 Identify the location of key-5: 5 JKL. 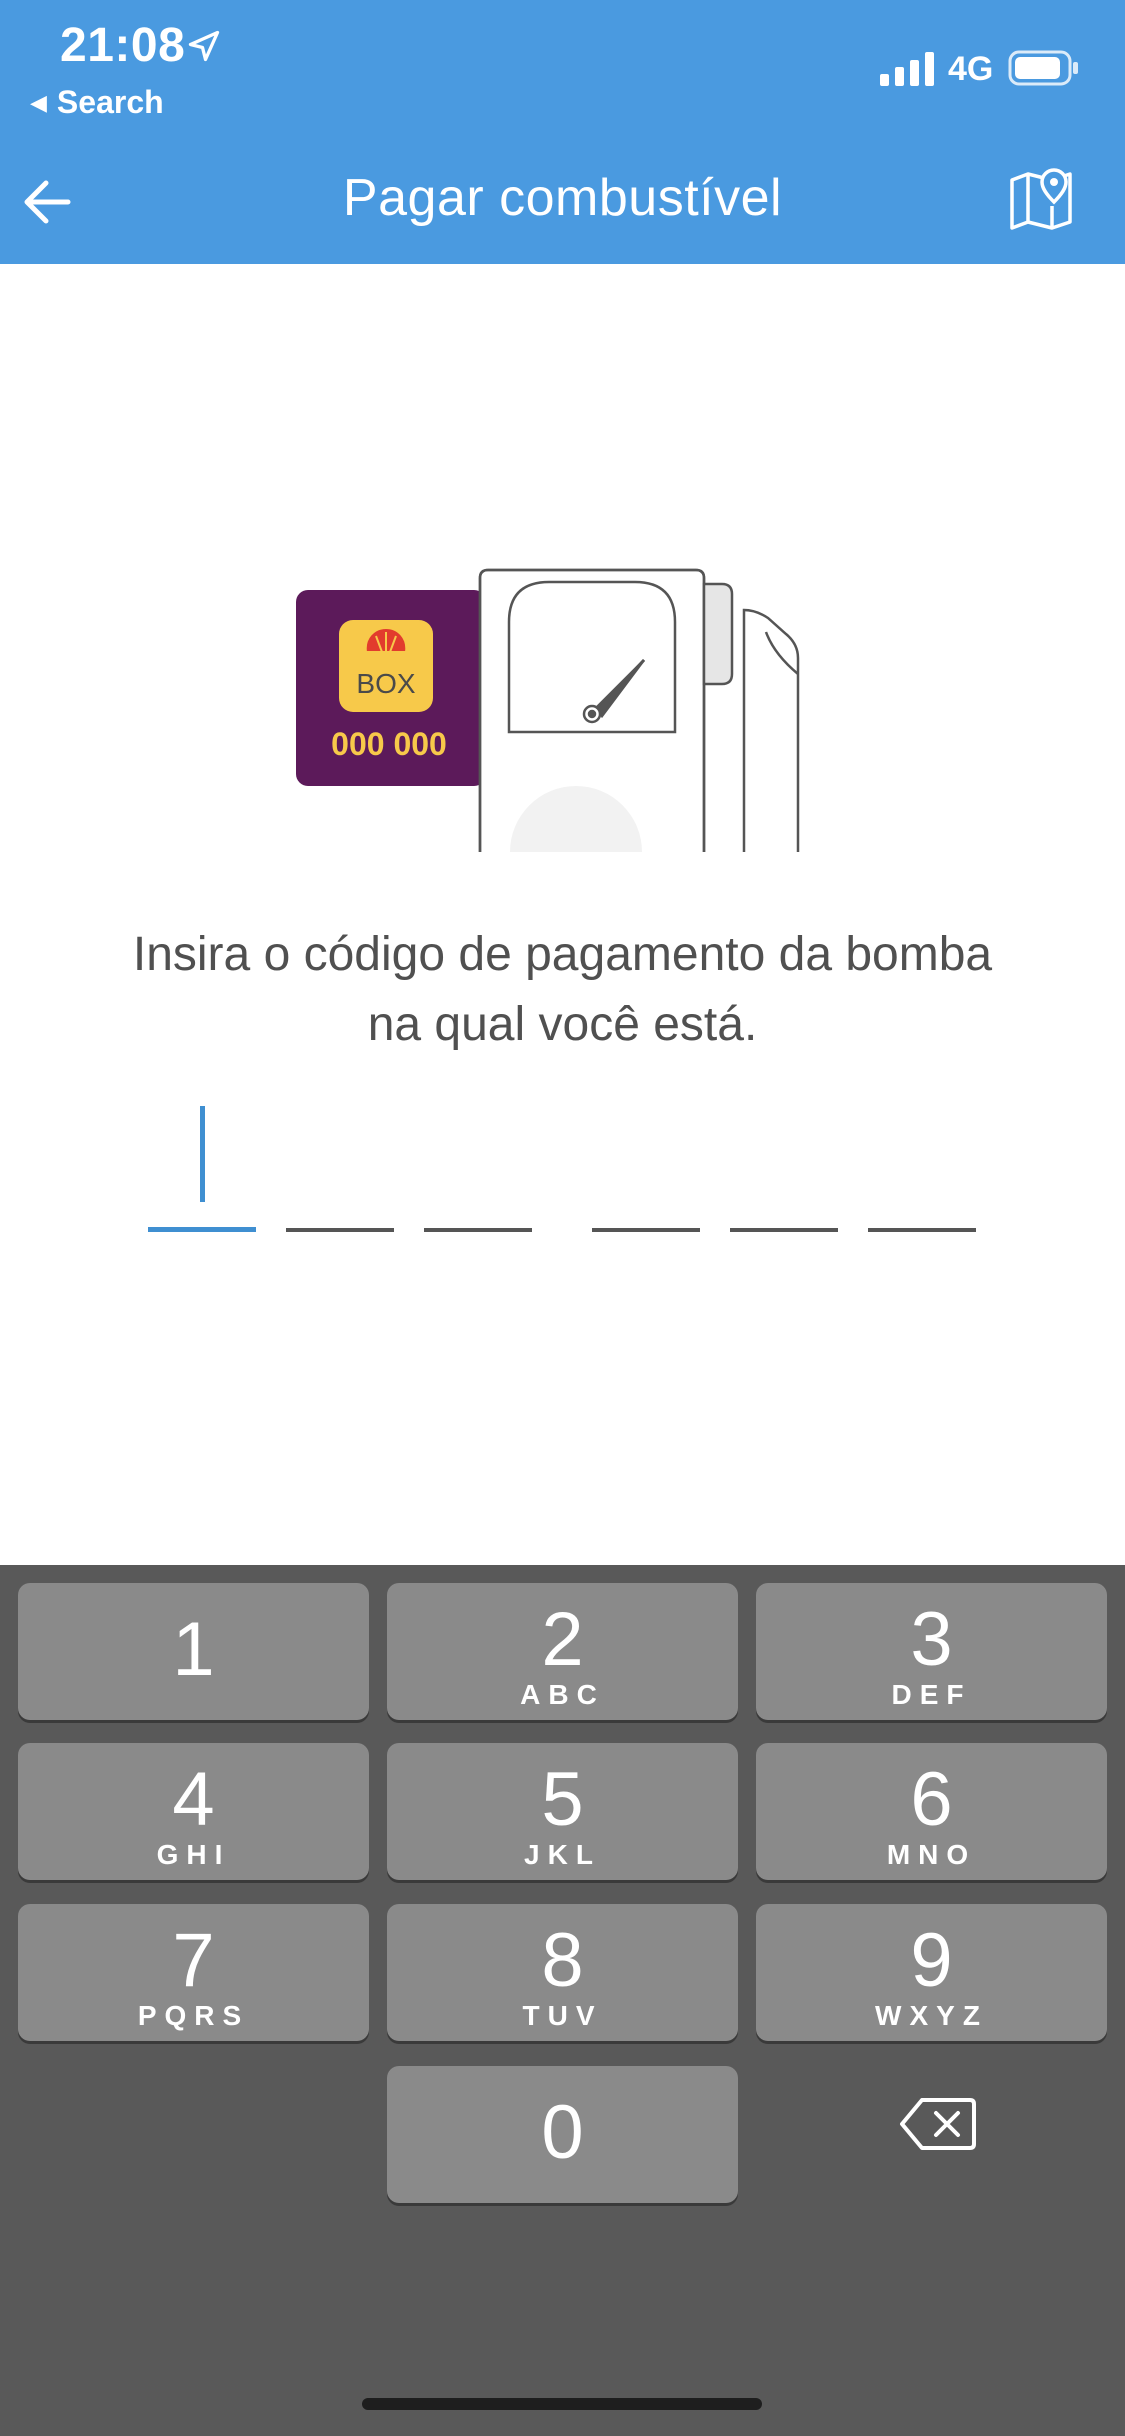
(562, 1811).